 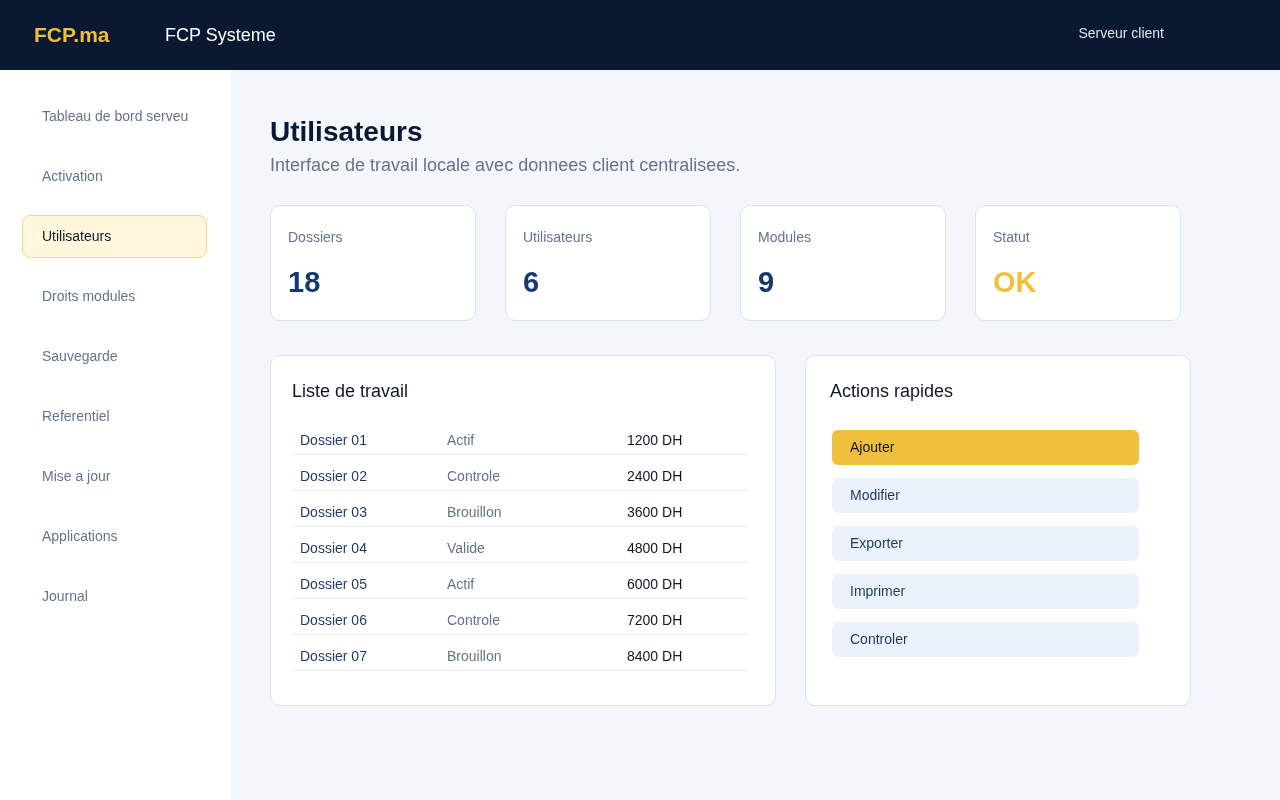 What do you see at coordinates (1012, 237) in the screenshot?
I see `stat-label: Statut` at bounding box center [1012, 237].